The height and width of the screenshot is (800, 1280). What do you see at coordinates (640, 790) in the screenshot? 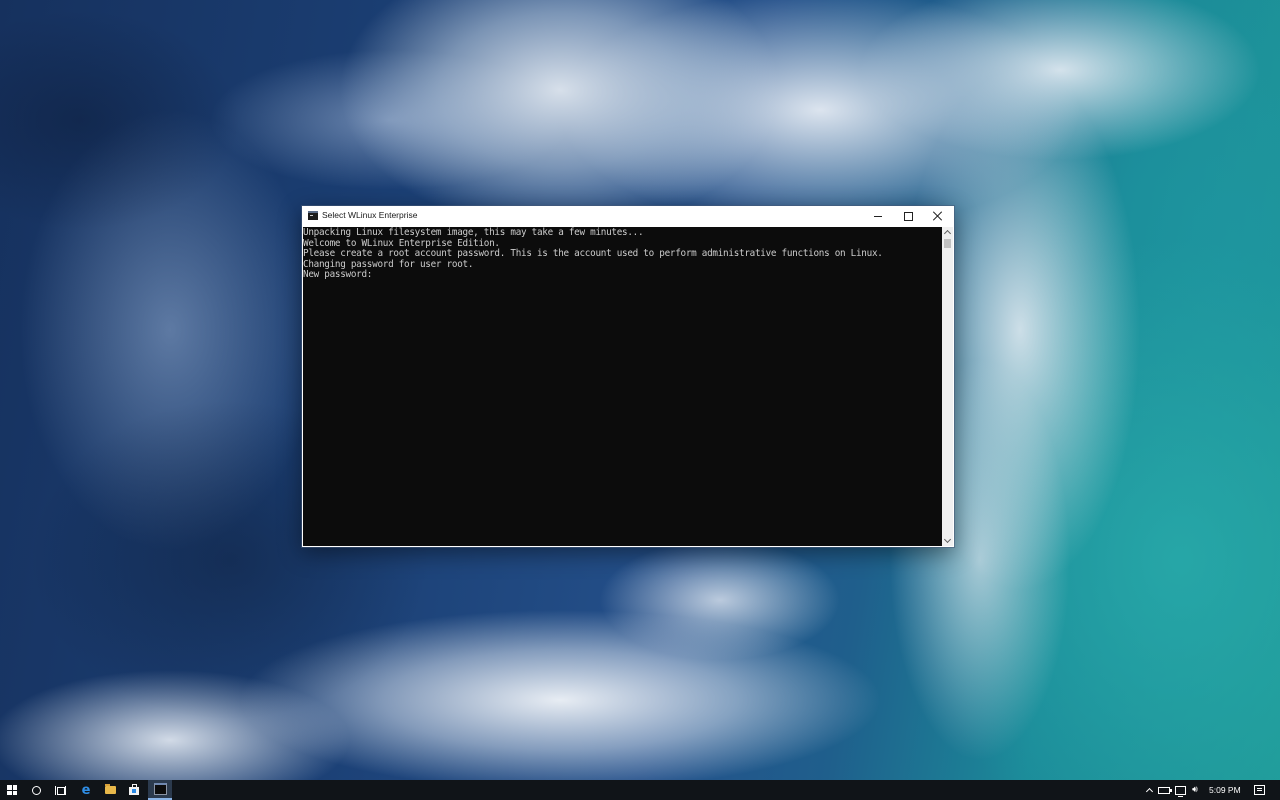
I see `taskbar: e 🔊︎ 5:09 PM` at bounding box center [640, 790].